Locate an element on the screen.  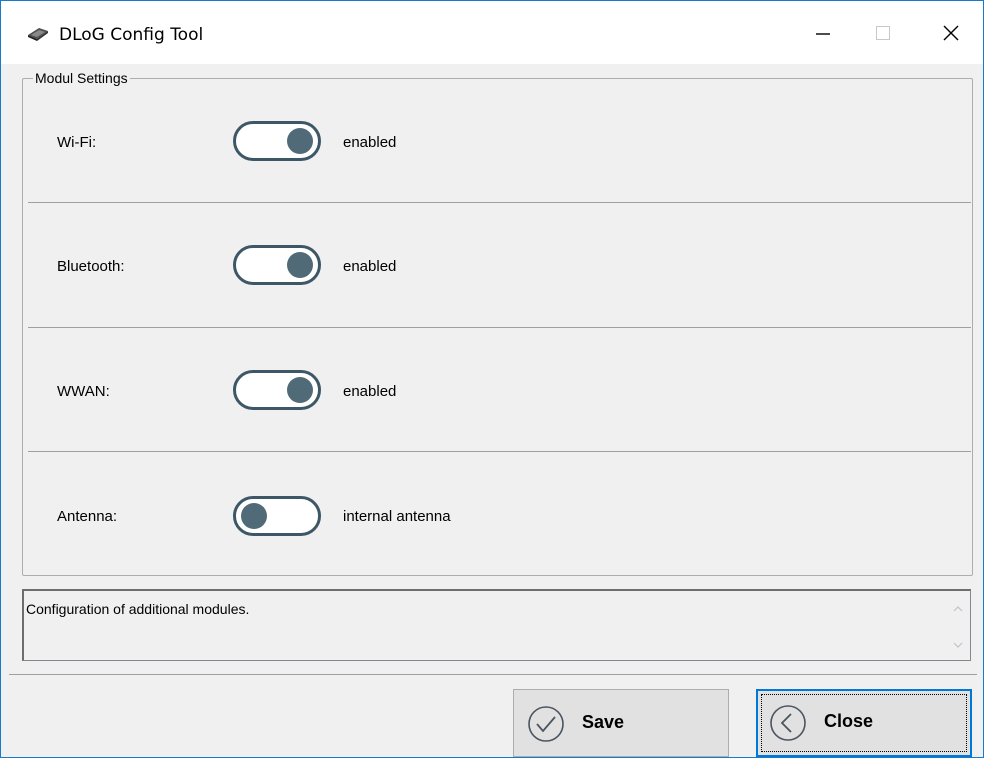
maximize-icon is located at coordinates (883, 32).